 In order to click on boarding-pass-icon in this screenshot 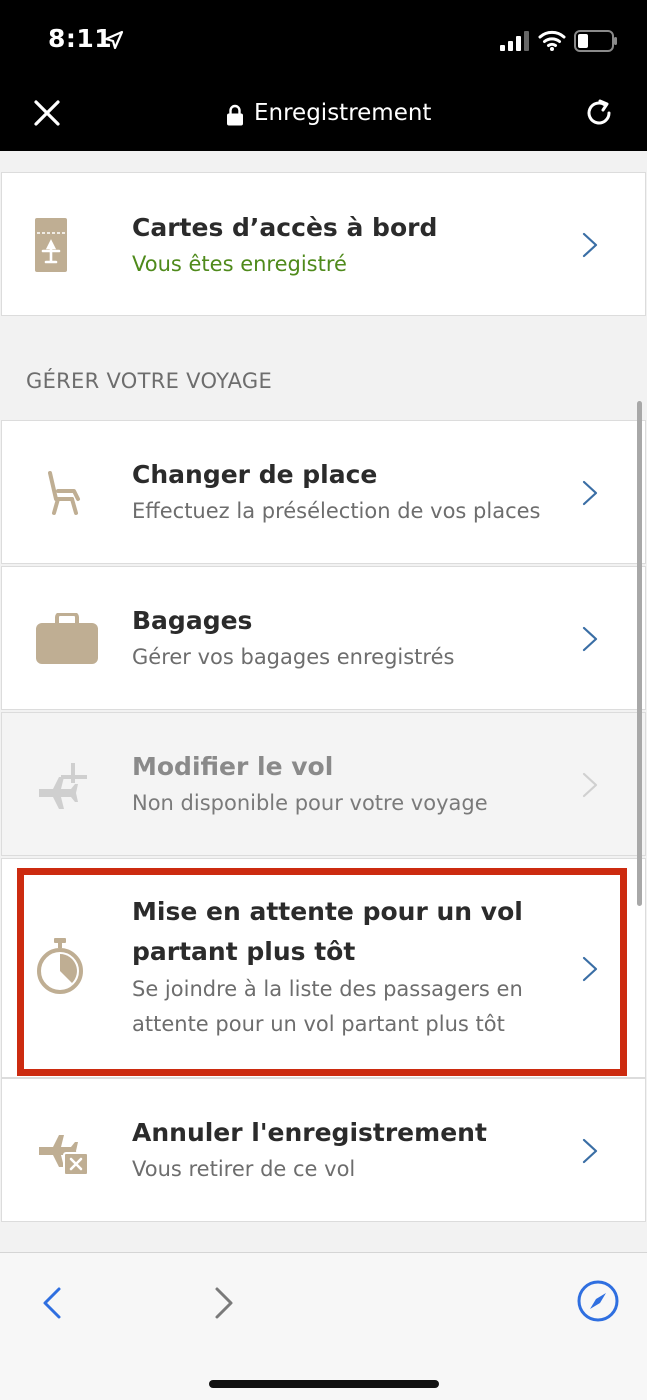, I will do `click(51, 245)`.